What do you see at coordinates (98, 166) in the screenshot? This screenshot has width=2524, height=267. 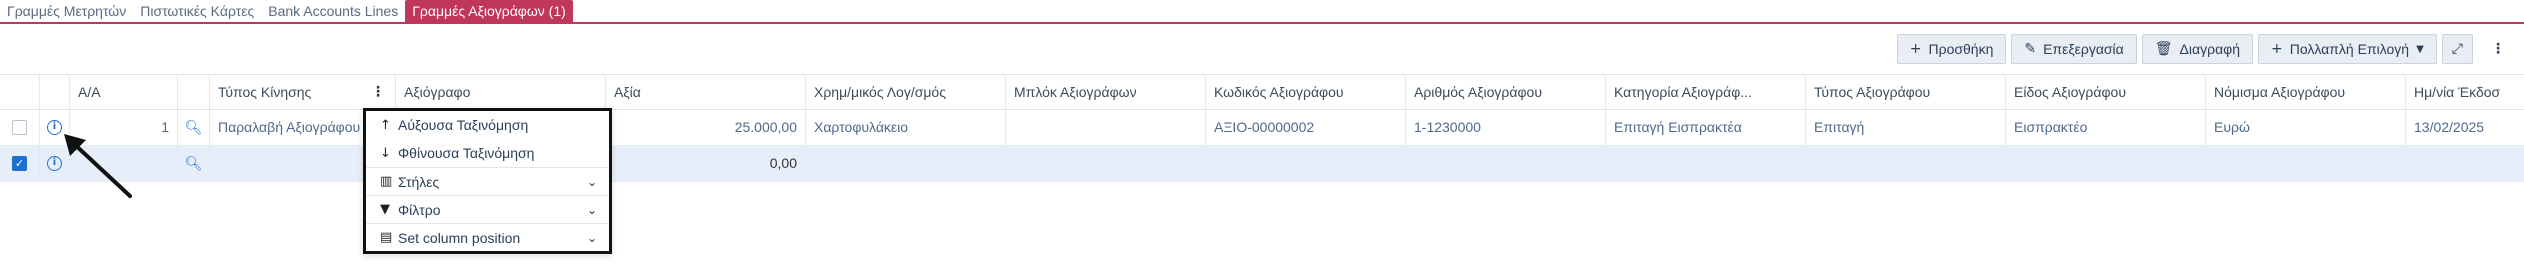 I see `annotation-arrow-icon` at bounding box center [98, 166].